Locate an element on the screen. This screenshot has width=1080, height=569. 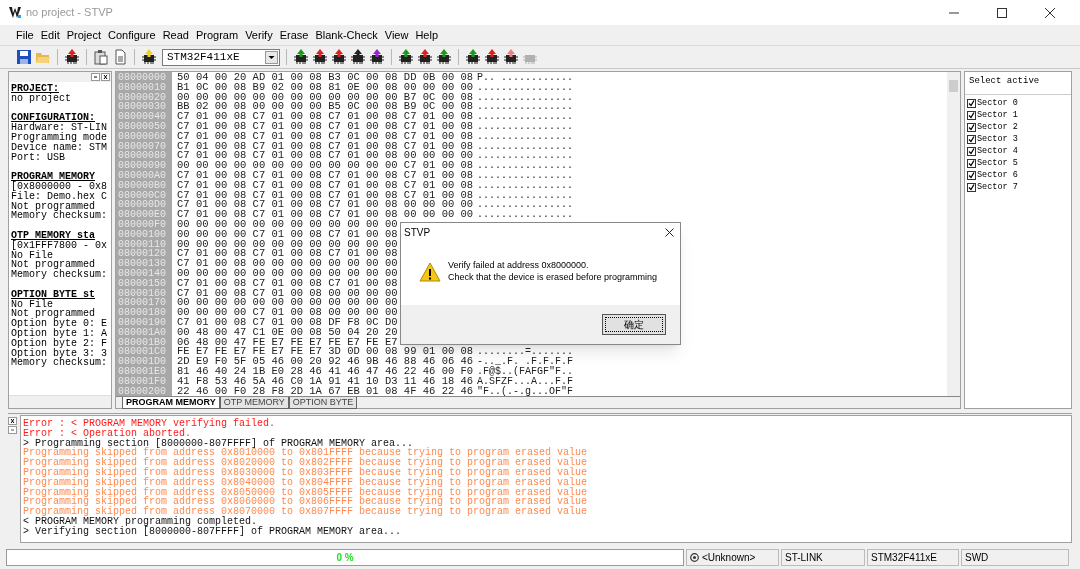
log-line: Programming skipped from address 0x8040000 to 0x804FFFF because trying to program erased value is located at coordinates (306, 482).